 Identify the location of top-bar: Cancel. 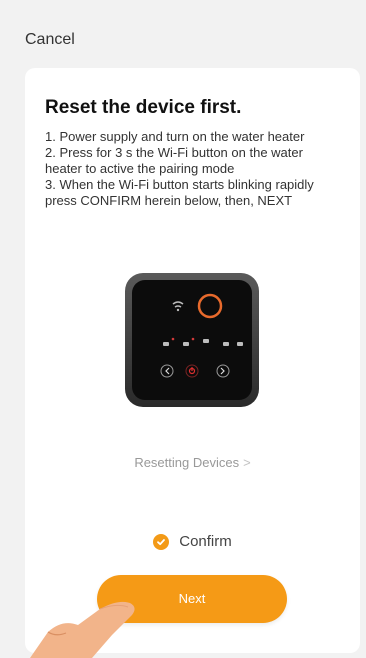
(183, 30).